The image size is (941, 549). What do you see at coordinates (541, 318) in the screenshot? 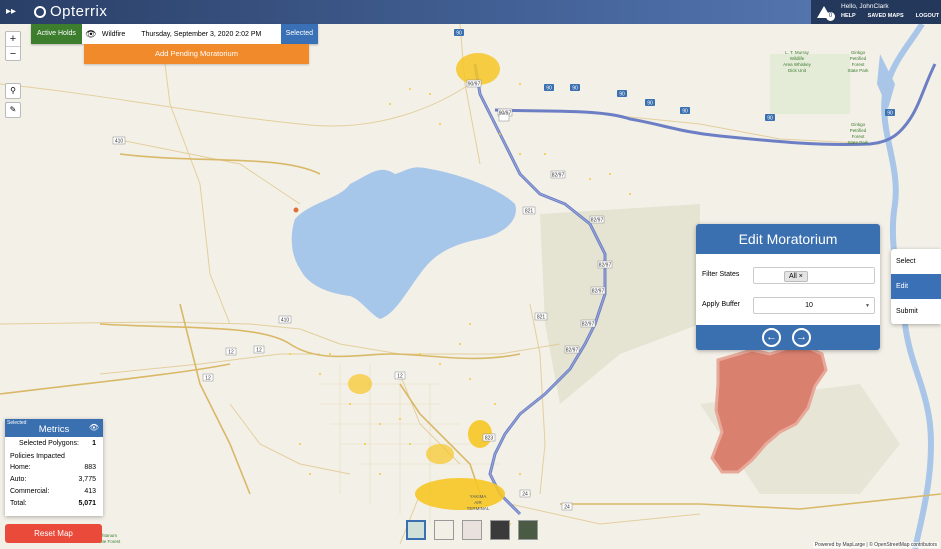
I see `svg-text: 821` at bounding box center [541, 318].